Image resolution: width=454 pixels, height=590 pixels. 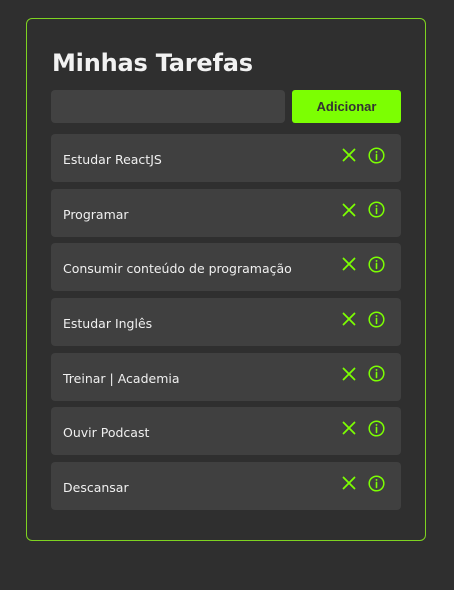 What do you see at coordinates (108, 324) in the screenshot?
I see `task-label: Estudar Inglês` at bounding box center [108, 324].